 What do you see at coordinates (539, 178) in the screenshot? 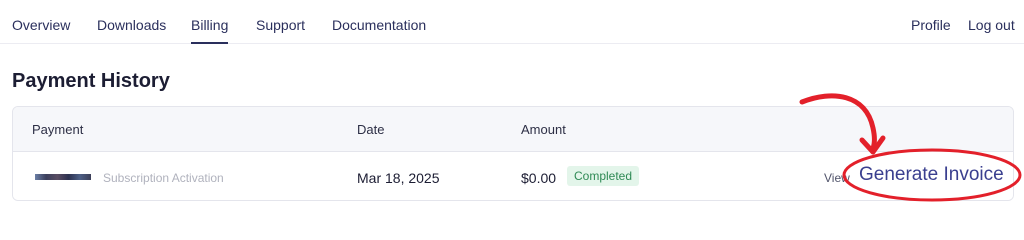
I see `payment-amount: $0.00` at bounding box center [539, 178].